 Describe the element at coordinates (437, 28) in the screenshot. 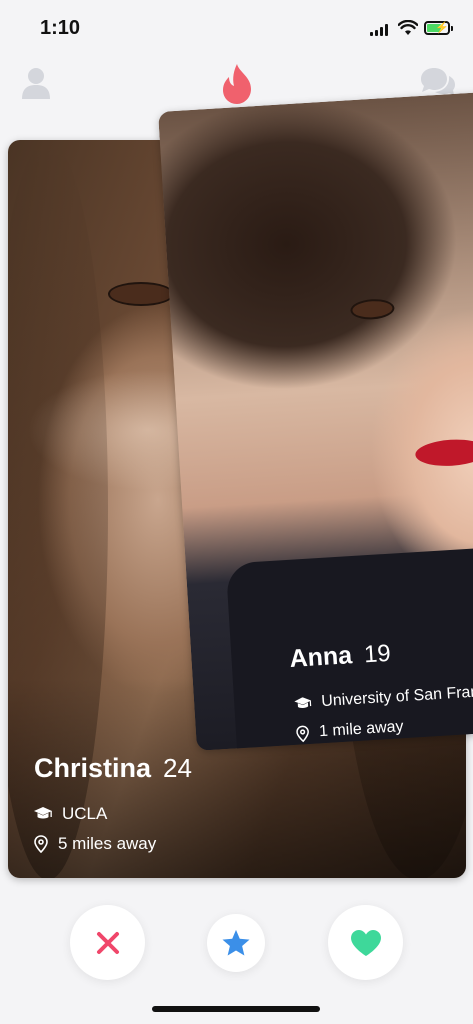

I see `battery-icon: ⚡` at that location.